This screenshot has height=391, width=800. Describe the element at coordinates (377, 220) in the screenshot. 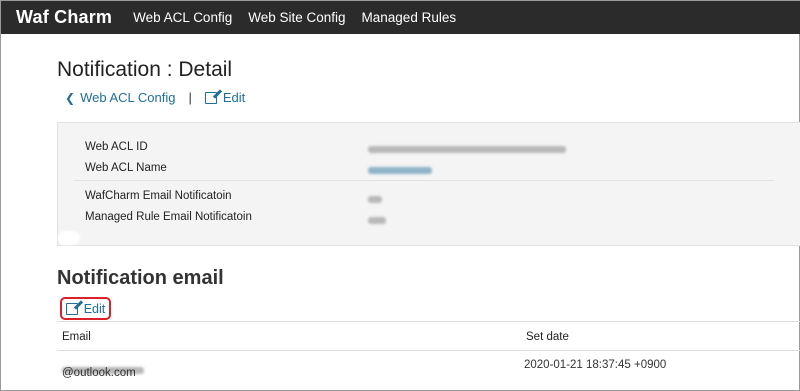

I see `managed-rule-email-notification-value-redacted` at that location.